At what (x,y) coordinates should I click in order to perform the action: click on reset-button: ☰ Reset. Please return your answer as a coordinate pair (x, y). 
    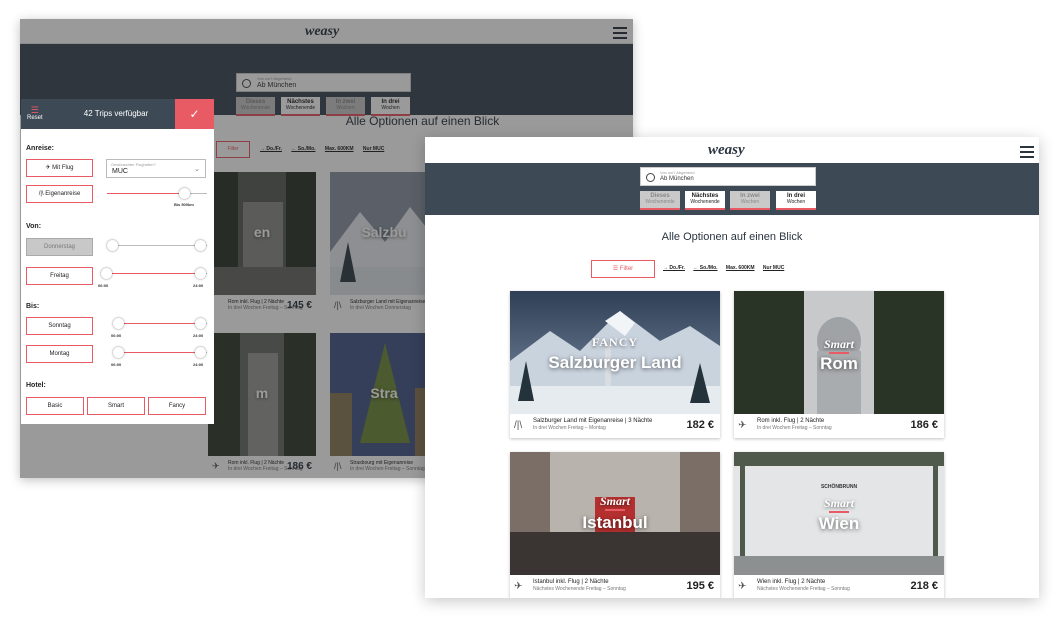
    Looking at the image, I should click on (35, 113).